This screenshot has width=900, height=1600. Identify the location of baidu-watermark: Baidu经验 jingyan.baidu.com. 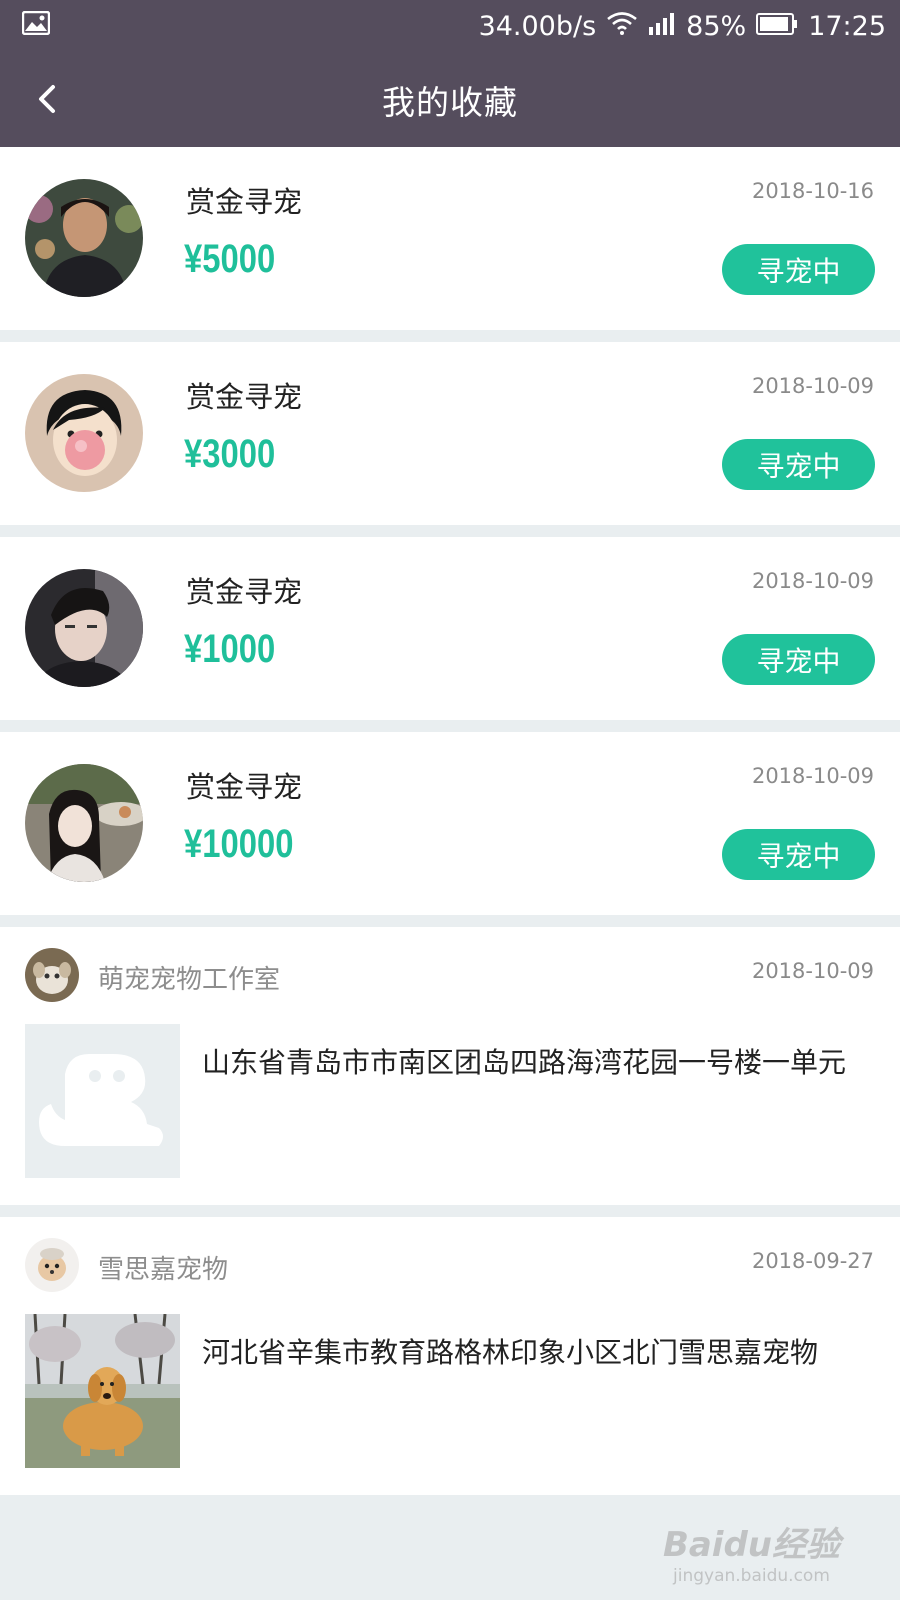
(751, 1551).